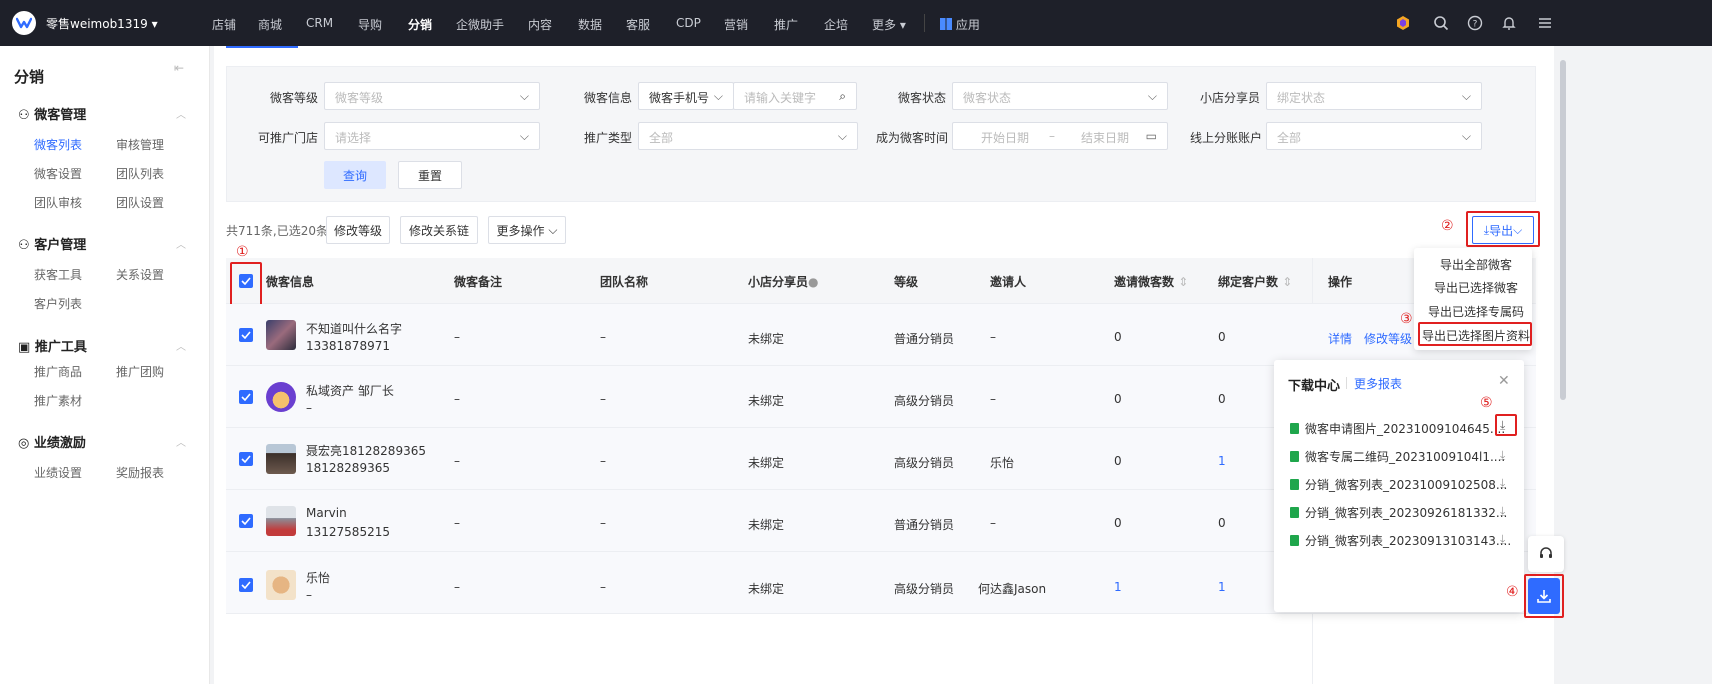 This screenshot has height=684, width=1712. What do you see at coordinates (319, 23) in the screenshot?
I see `nav-crm: CRM` at bounding box center [319, 23].